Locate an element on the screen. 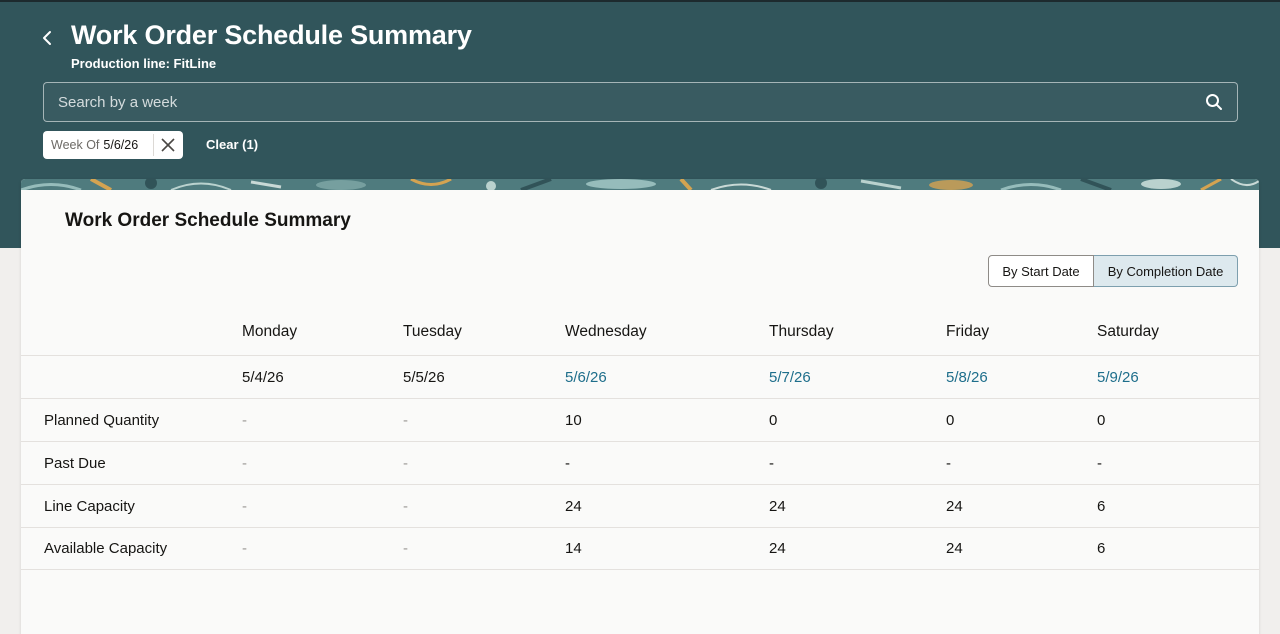 The width and height of the screenshot is (1280, 634). filter-chip-value: 5/6/26 is located at coordinates (121, 145).